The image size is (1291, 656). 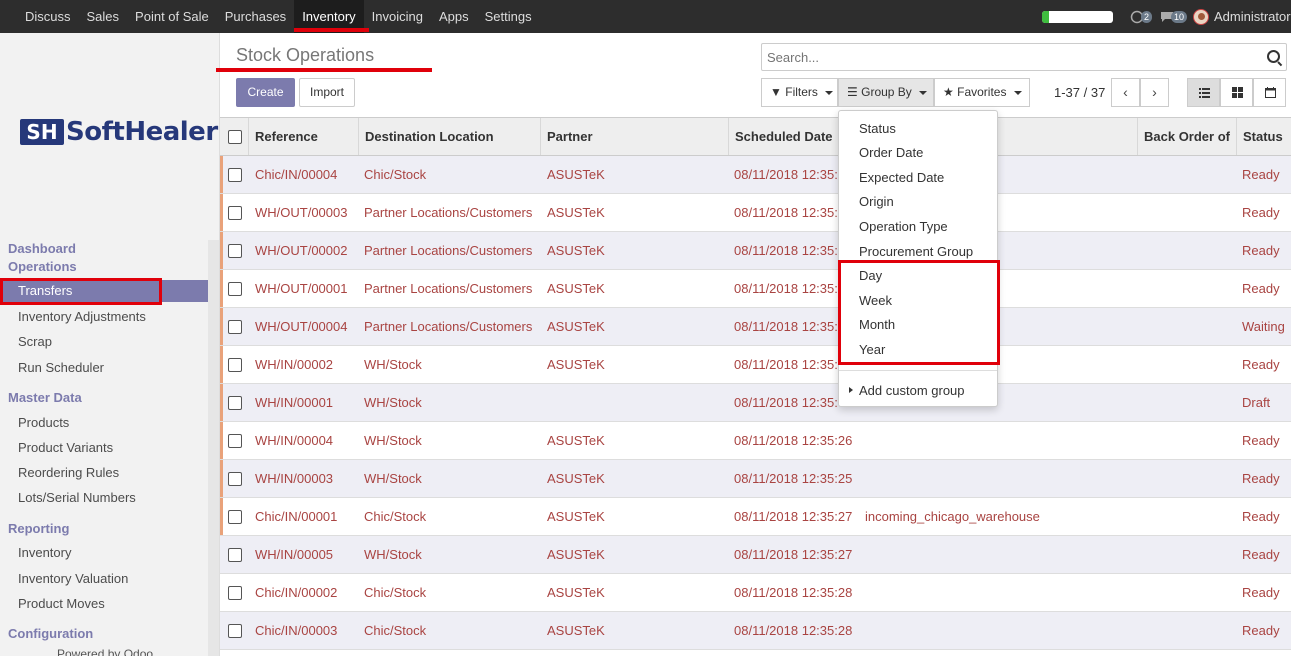 What do you see at coordinates (1263, 136) in the screenshot?
I see `column-status: Status` at bounding box center [1263, 136].